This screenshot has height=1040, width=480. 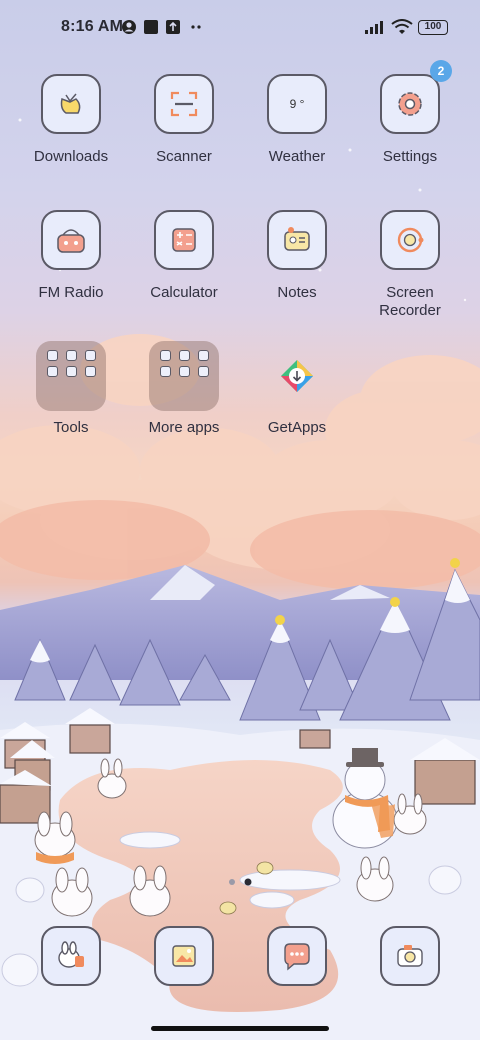 I want to click on downloads-icon, so click(x=71, y=104).